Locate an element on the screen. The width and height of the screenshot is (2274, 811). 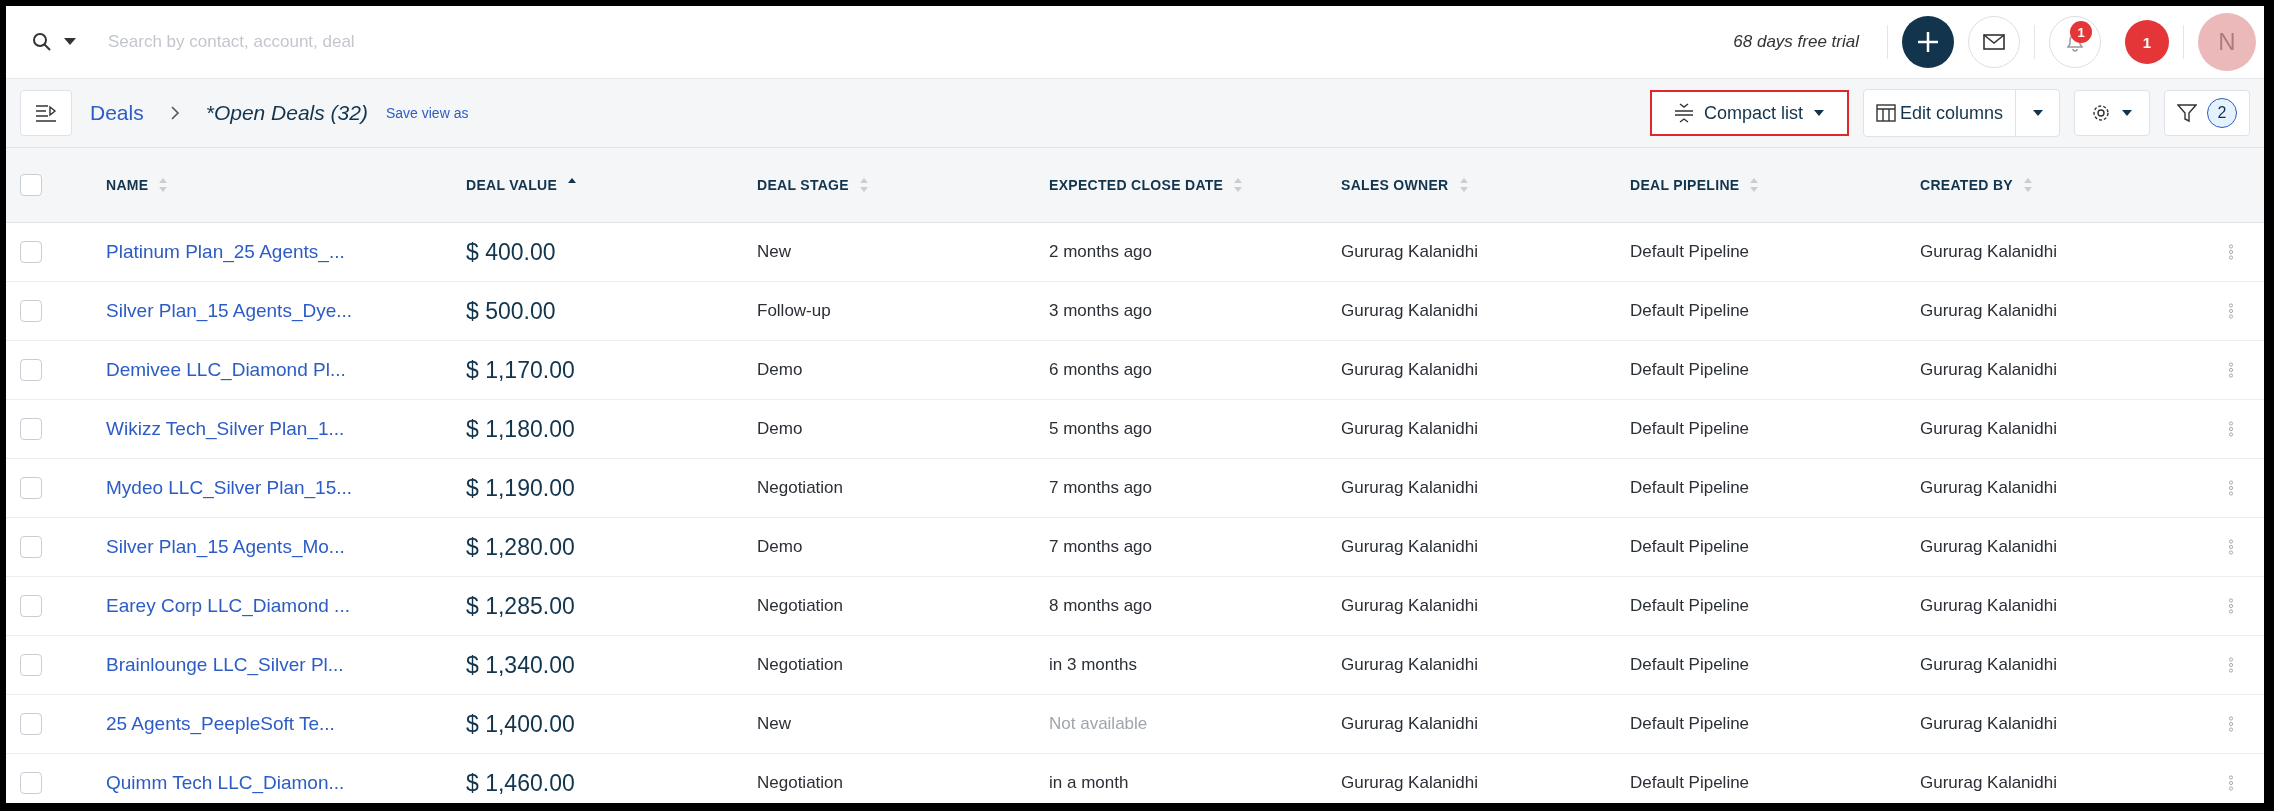
notifications-button: 1 is located at coordinates (2075, 42).